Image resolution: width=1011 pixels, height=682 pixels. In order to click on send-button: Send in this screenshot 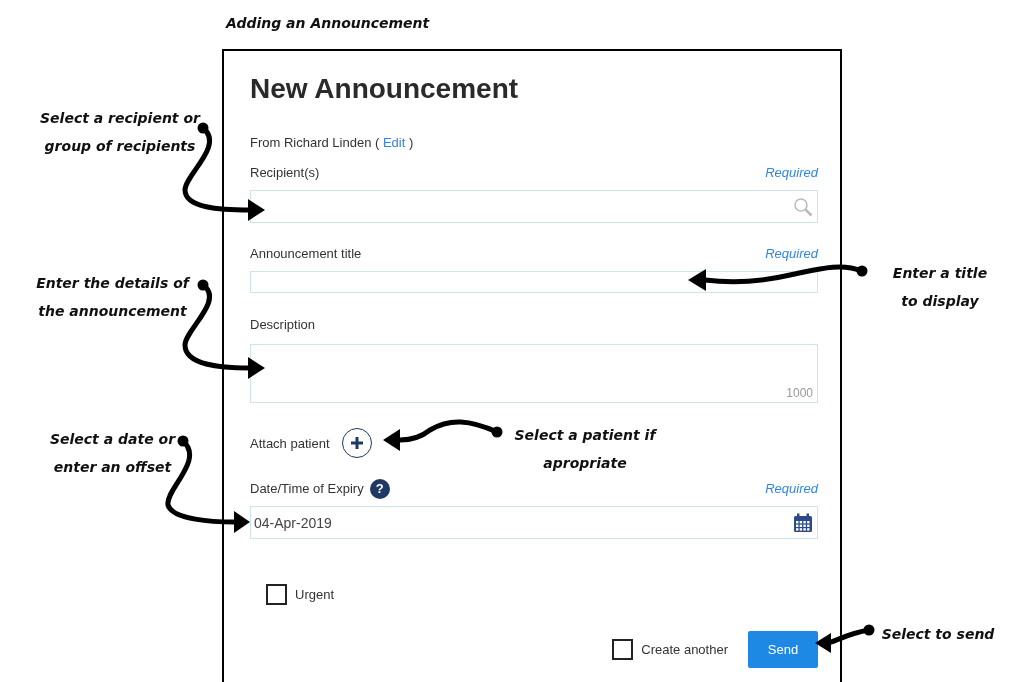, I will do `click(783, 649)`.